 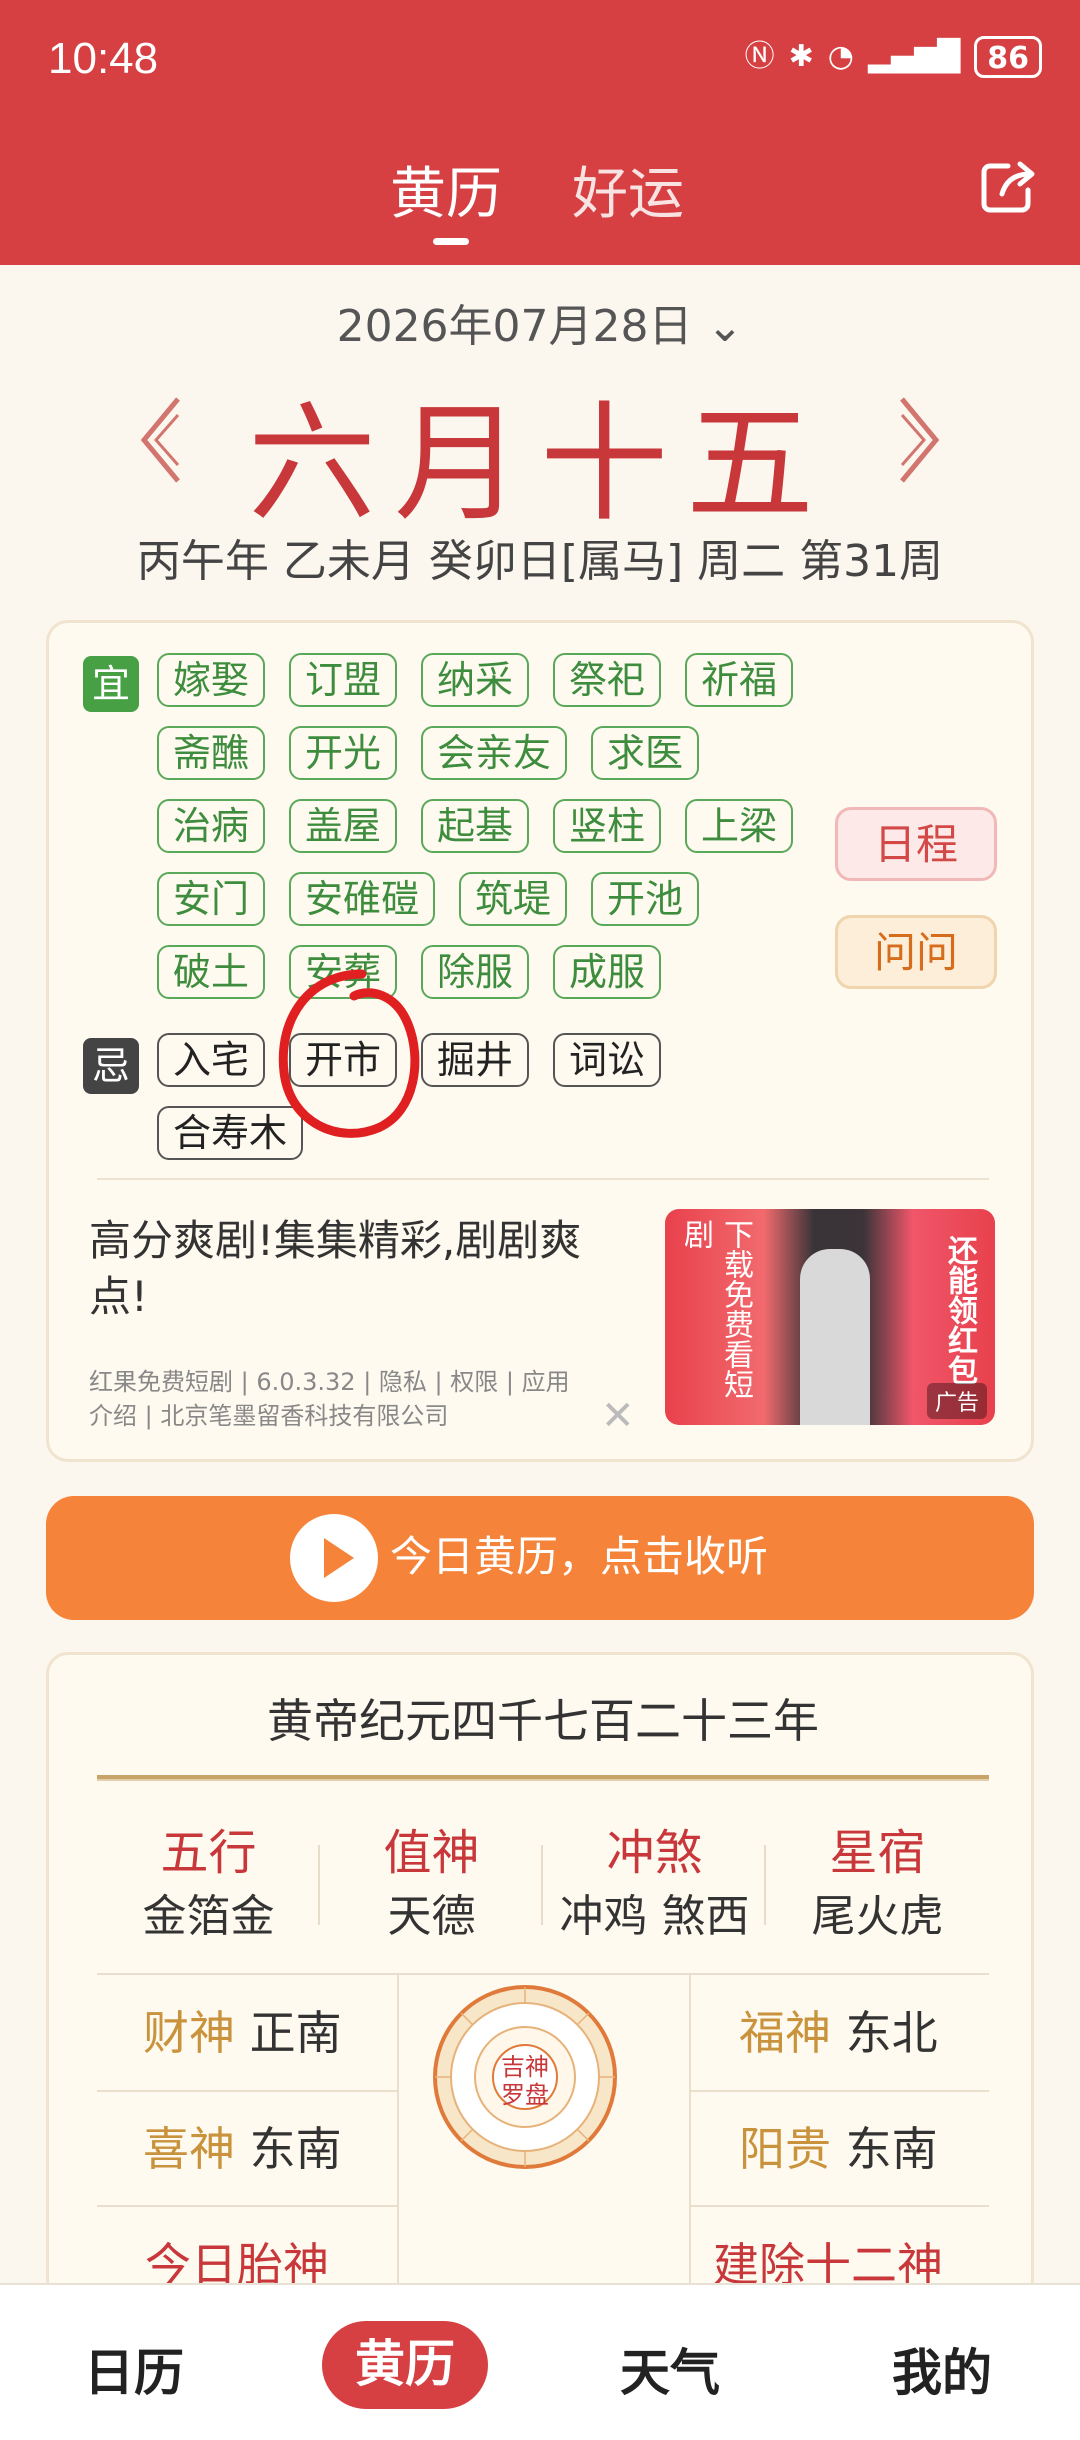 I want to click on compass-label-line: 罗盘, so click(x=525, y=2095).